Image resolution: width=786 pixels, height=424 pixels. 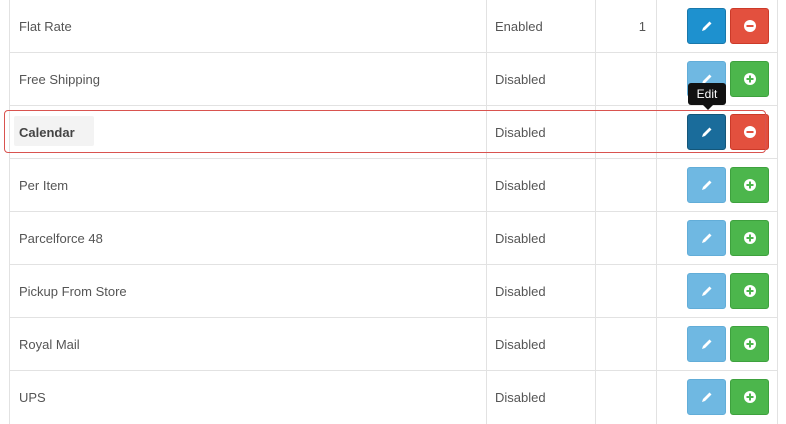 I want to click on table-row: UPS Disabled, so click(x=393, y=397).